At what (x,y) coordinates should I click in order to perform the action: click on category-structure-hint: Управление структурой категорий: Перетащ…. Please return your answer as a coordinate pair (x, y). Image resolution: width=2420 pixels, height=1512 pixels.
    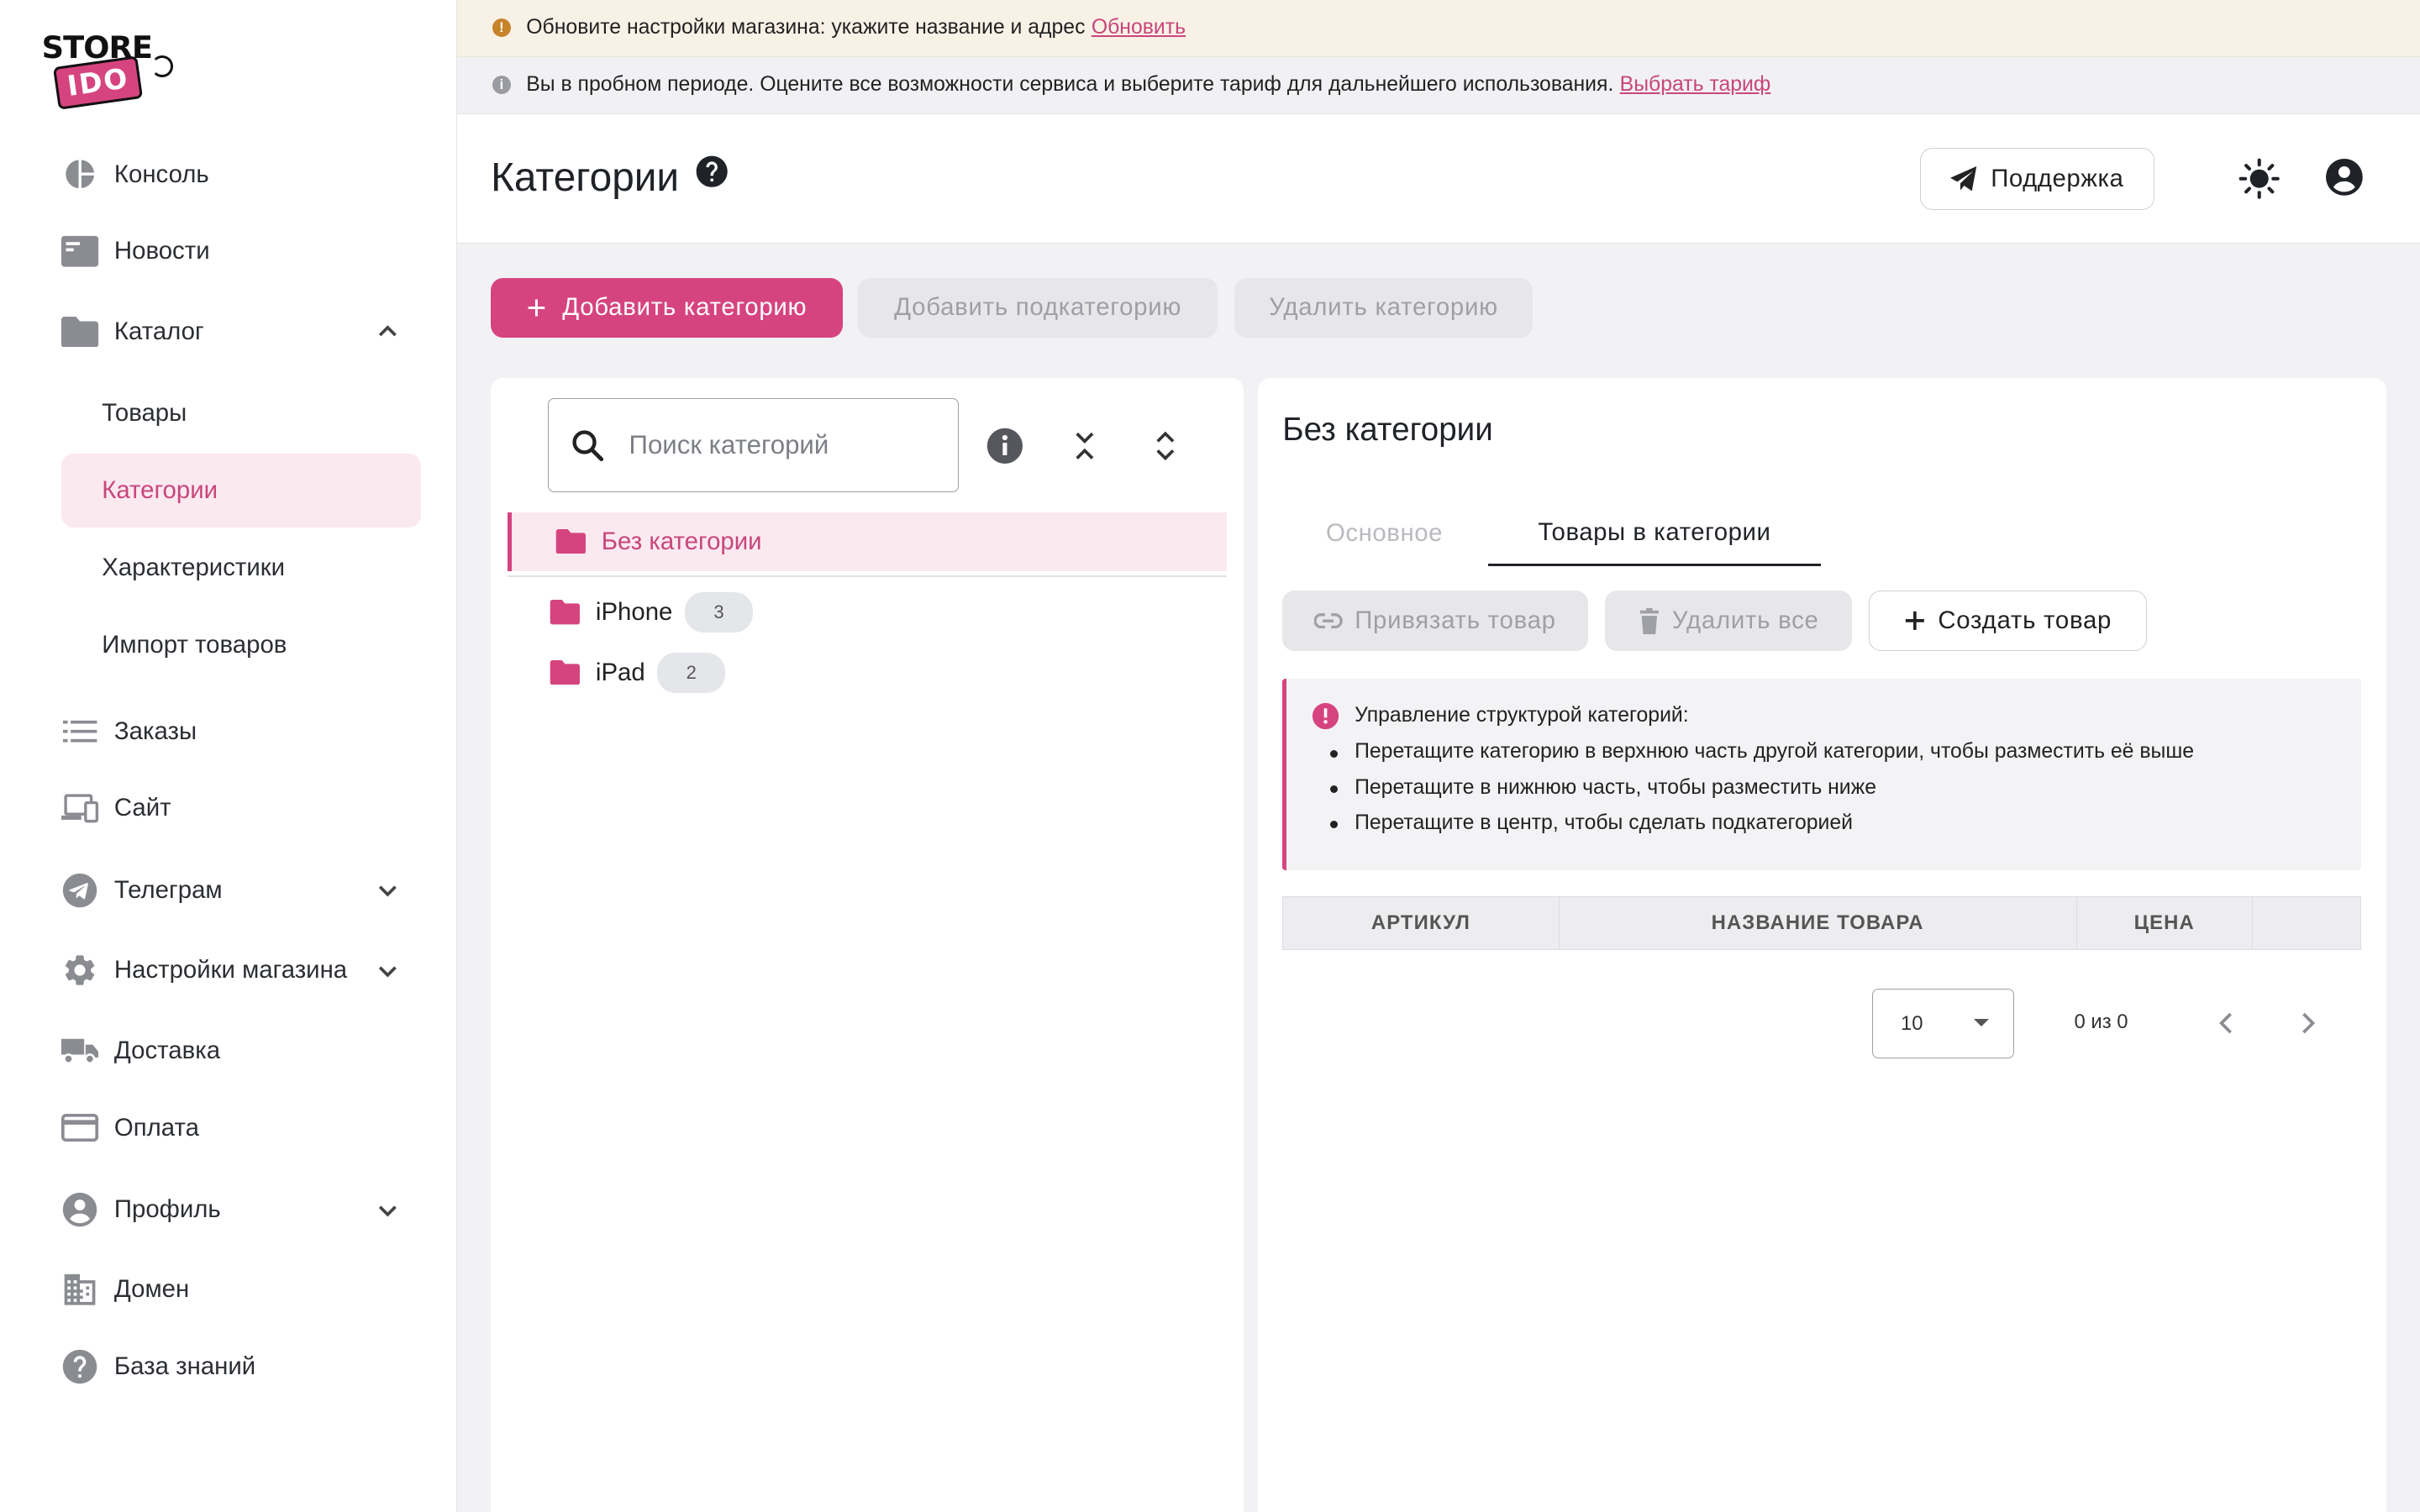
    Looking at the image, I should click on (1822, 774).